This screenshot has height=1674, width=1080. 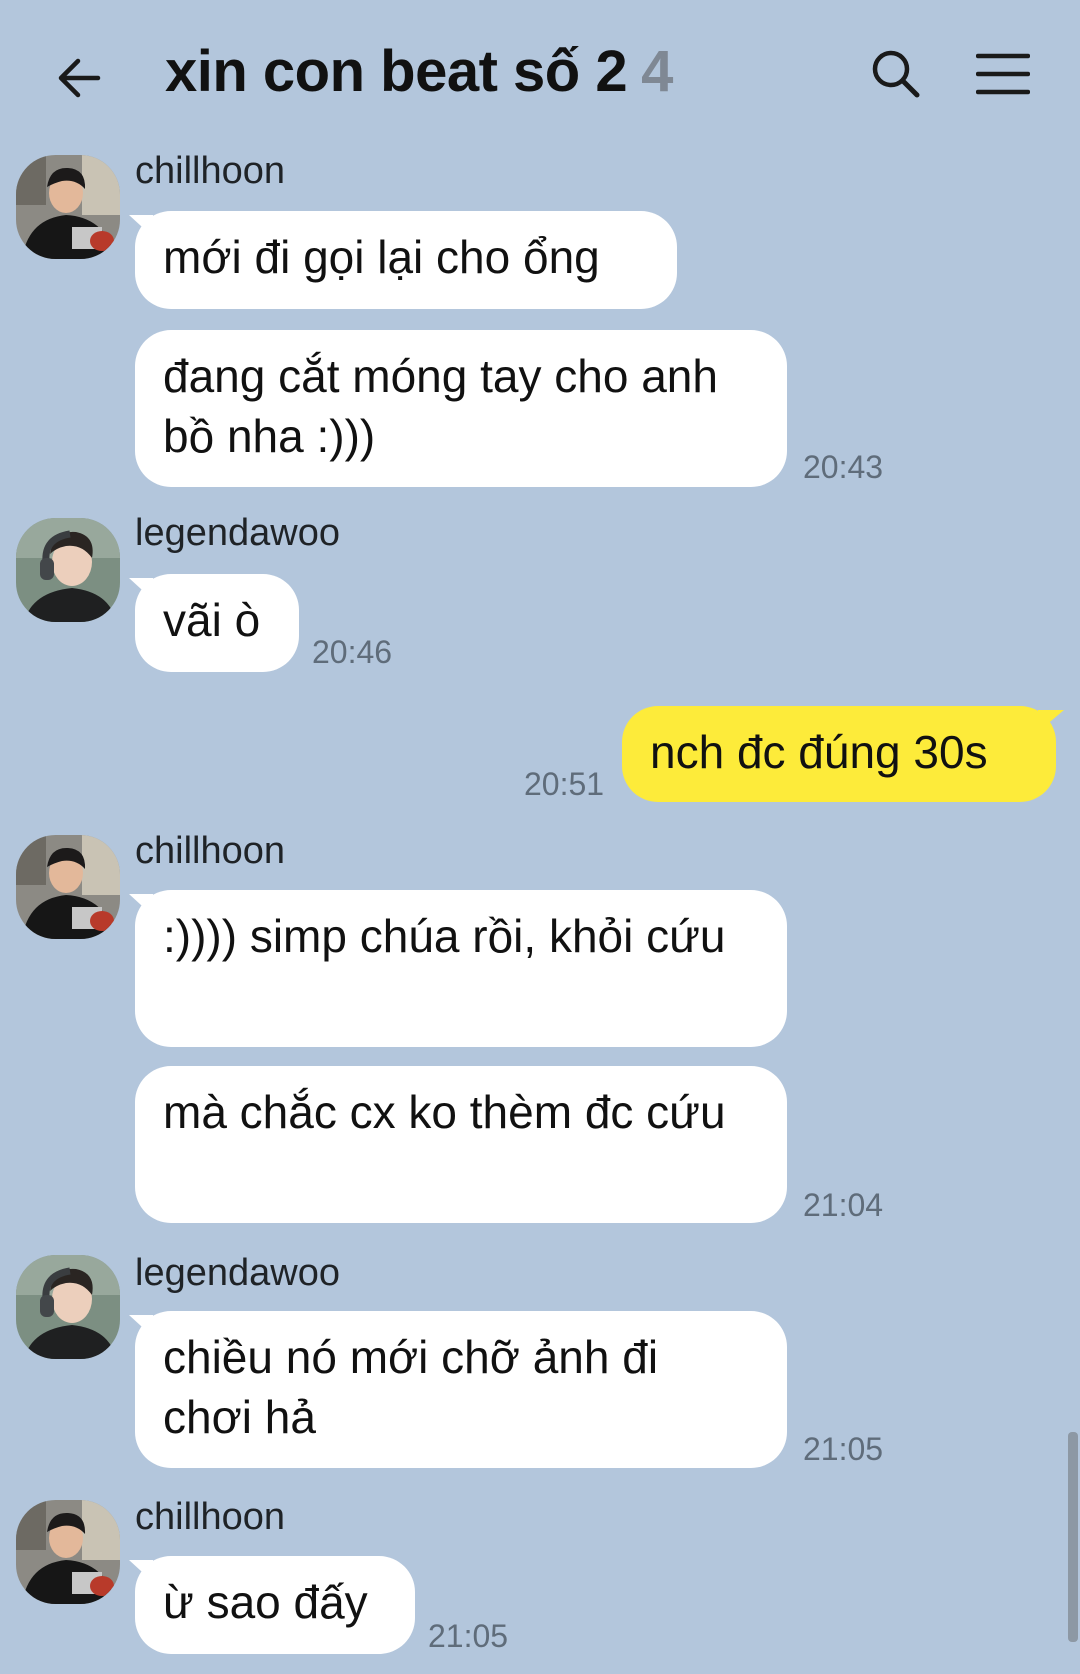 I want to click on arrow-left-icon, so click(x=79, y=78).